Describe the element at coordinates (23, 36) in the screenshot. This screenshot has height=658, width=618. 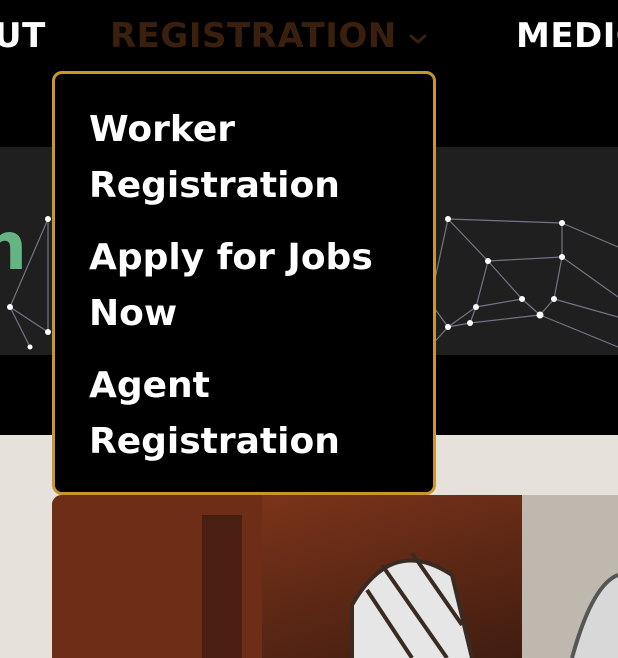
I see `nav-item-about: UT` at that location.